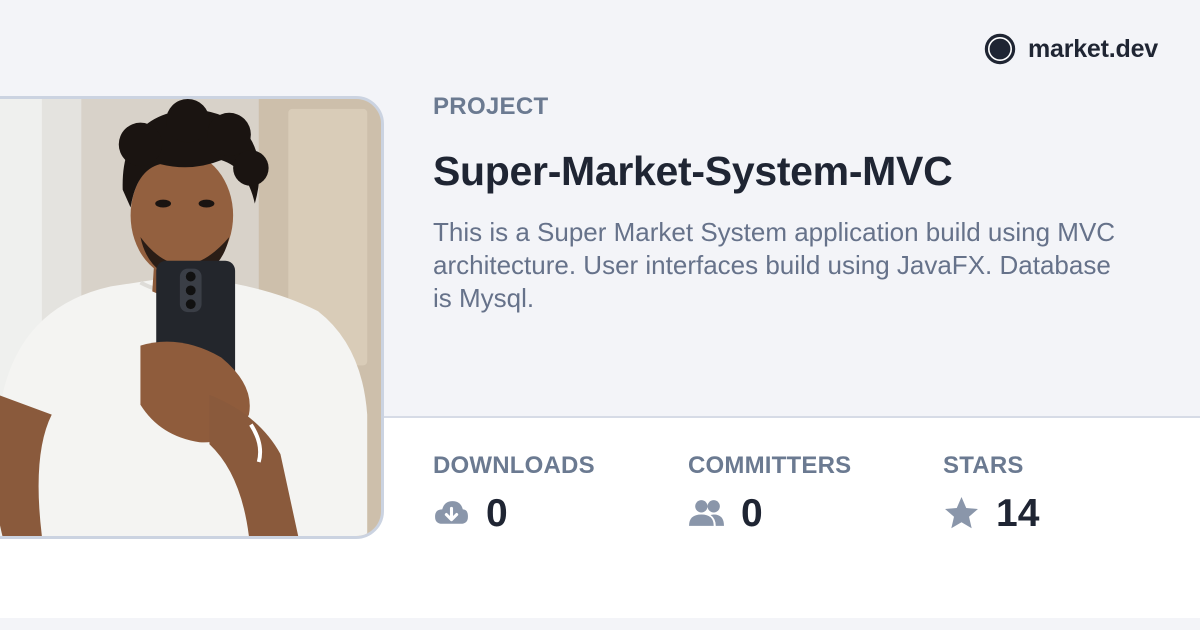 The width and height of the screenshot is (1200, 630). What do you see at coordinates (514, 465) in the screenshot?
I see `stat-downloads-label: DOWNLOADS` at bounding box center [514, 465].